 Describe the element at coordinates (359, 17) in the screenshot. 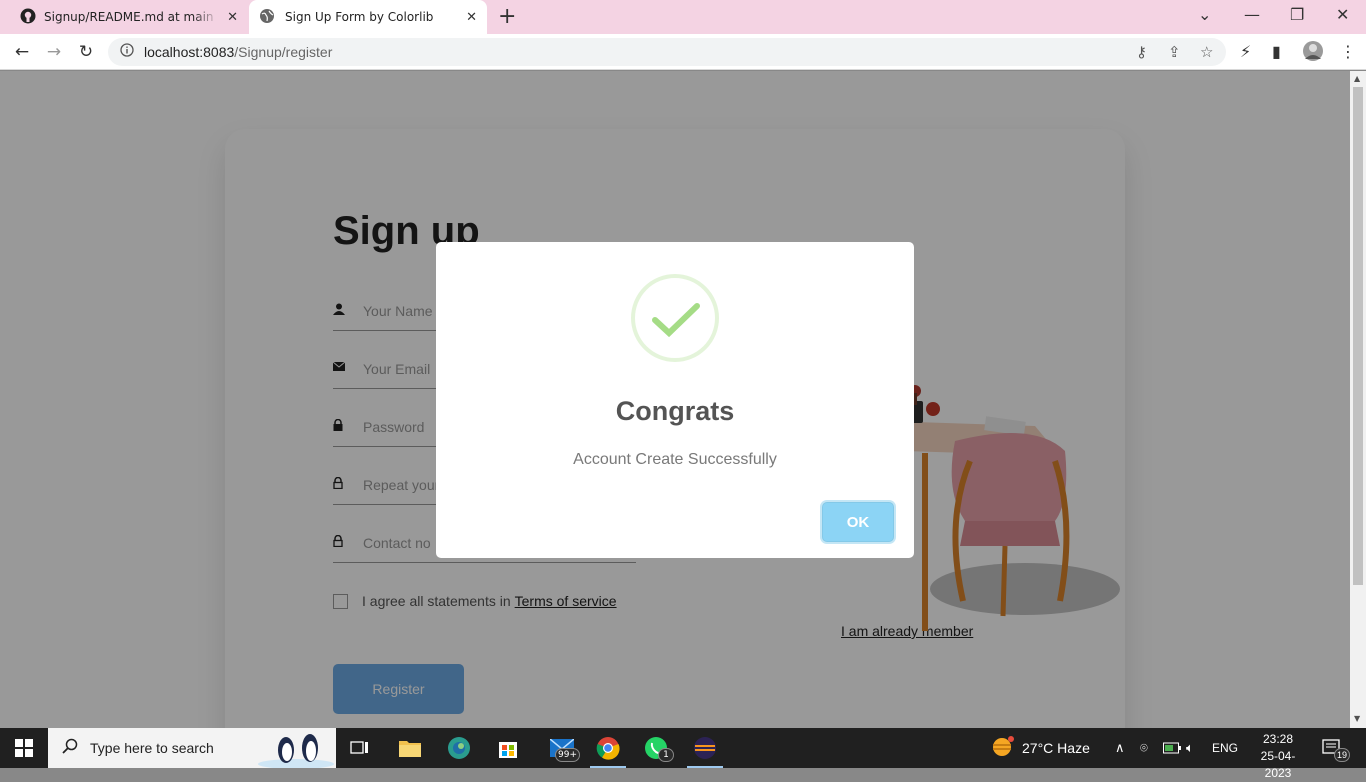

I see `tab-title: Sign Up Form by Colorlib` at that location.